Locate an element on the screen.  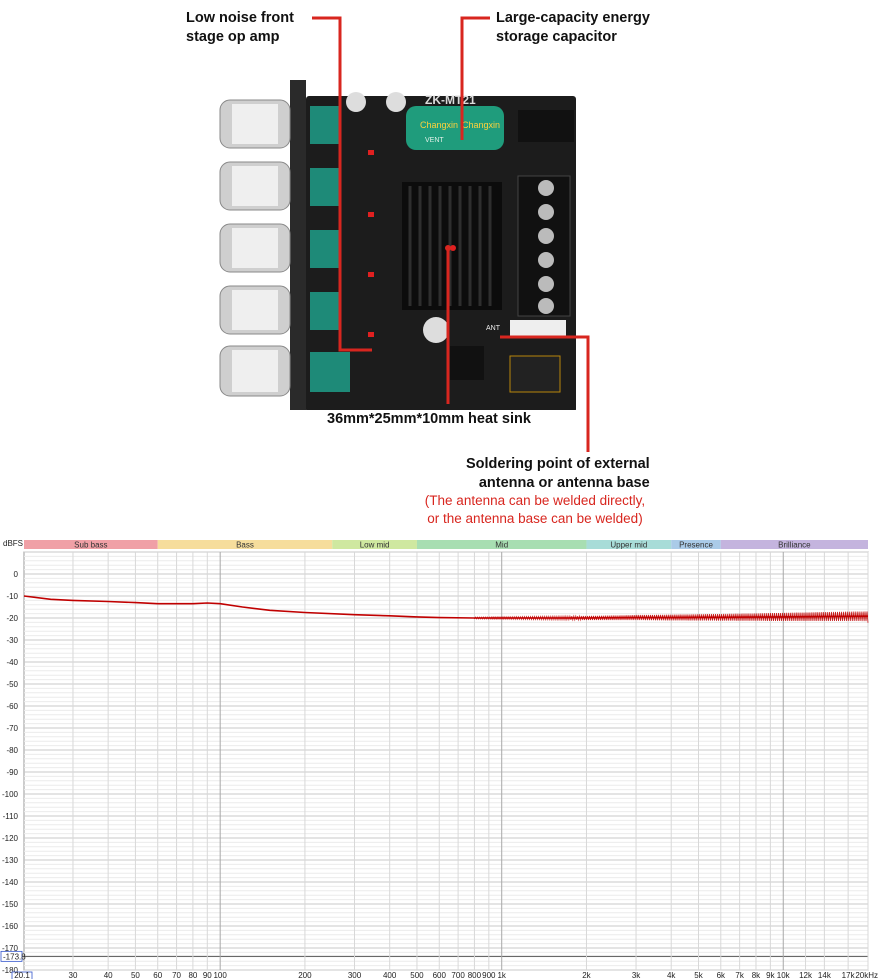
y-tick-label: -20 is located at coordinates (12, 618).